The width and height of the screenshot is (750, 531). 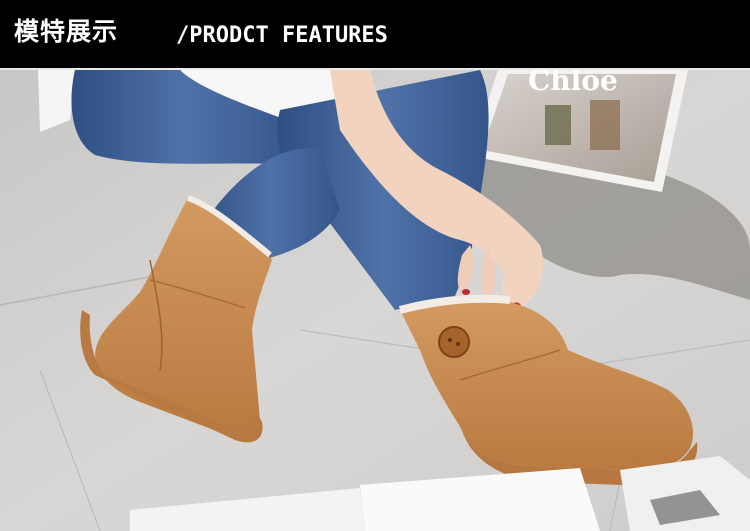 What do you see at coordinates (282, 35) in the screenshot?
I see `section-title-english: /PRODCT FEATURES` at bounding box center [282, 35].